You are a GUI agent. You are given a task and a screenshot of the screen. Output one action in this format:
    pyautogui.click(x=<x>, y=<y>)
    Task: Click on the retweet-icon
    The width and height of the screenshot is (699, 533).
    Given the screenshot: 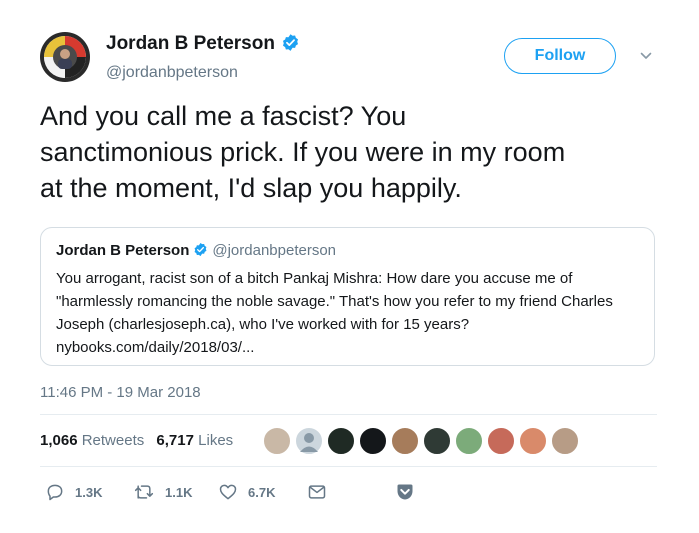 What is the action you would take?
    pyautogui.click(x=144, y=492)
    